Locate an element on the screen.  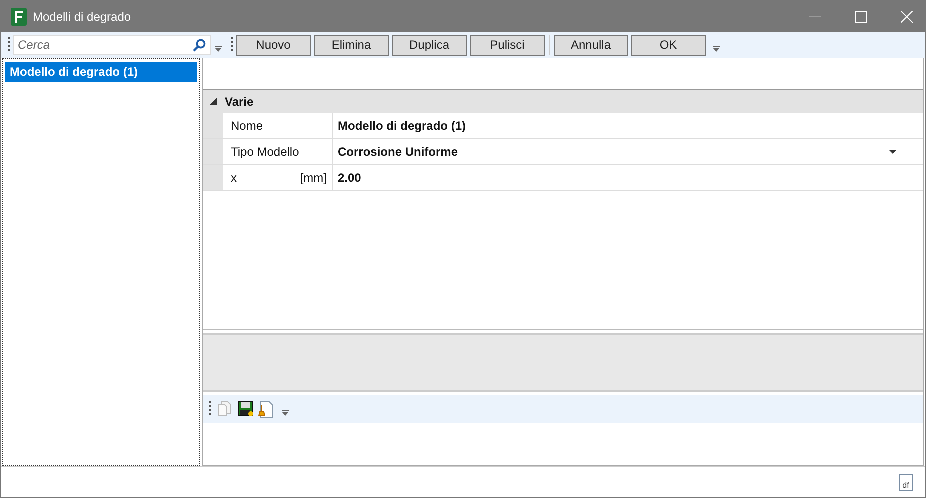
property-name: Nome is located at coordinates (247, 125).